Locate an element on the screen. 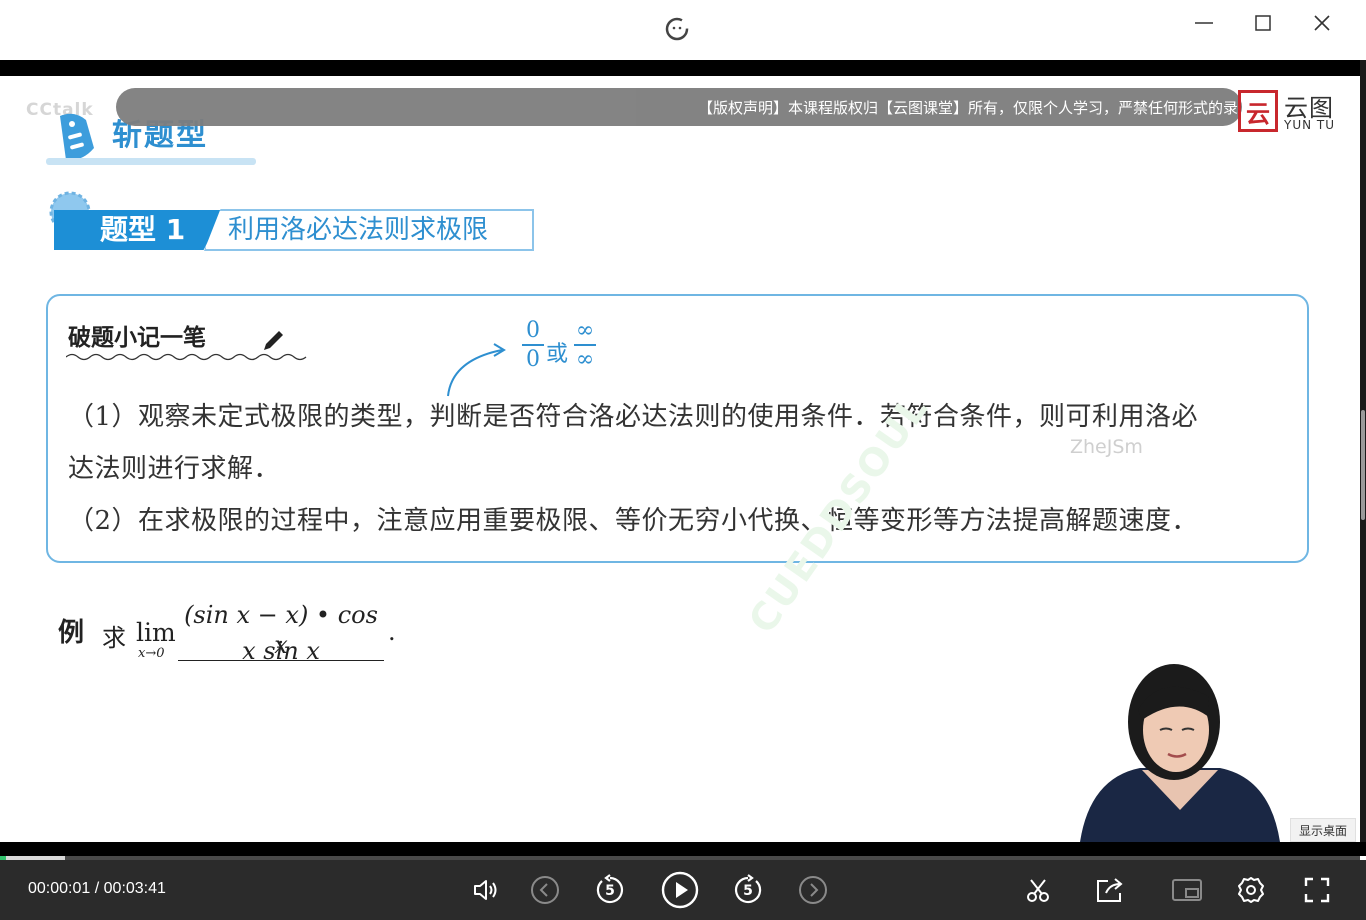 The height and width of the screenshot is (920, 1366). scrollbar-thumb is located at coordinates (1363, 465).